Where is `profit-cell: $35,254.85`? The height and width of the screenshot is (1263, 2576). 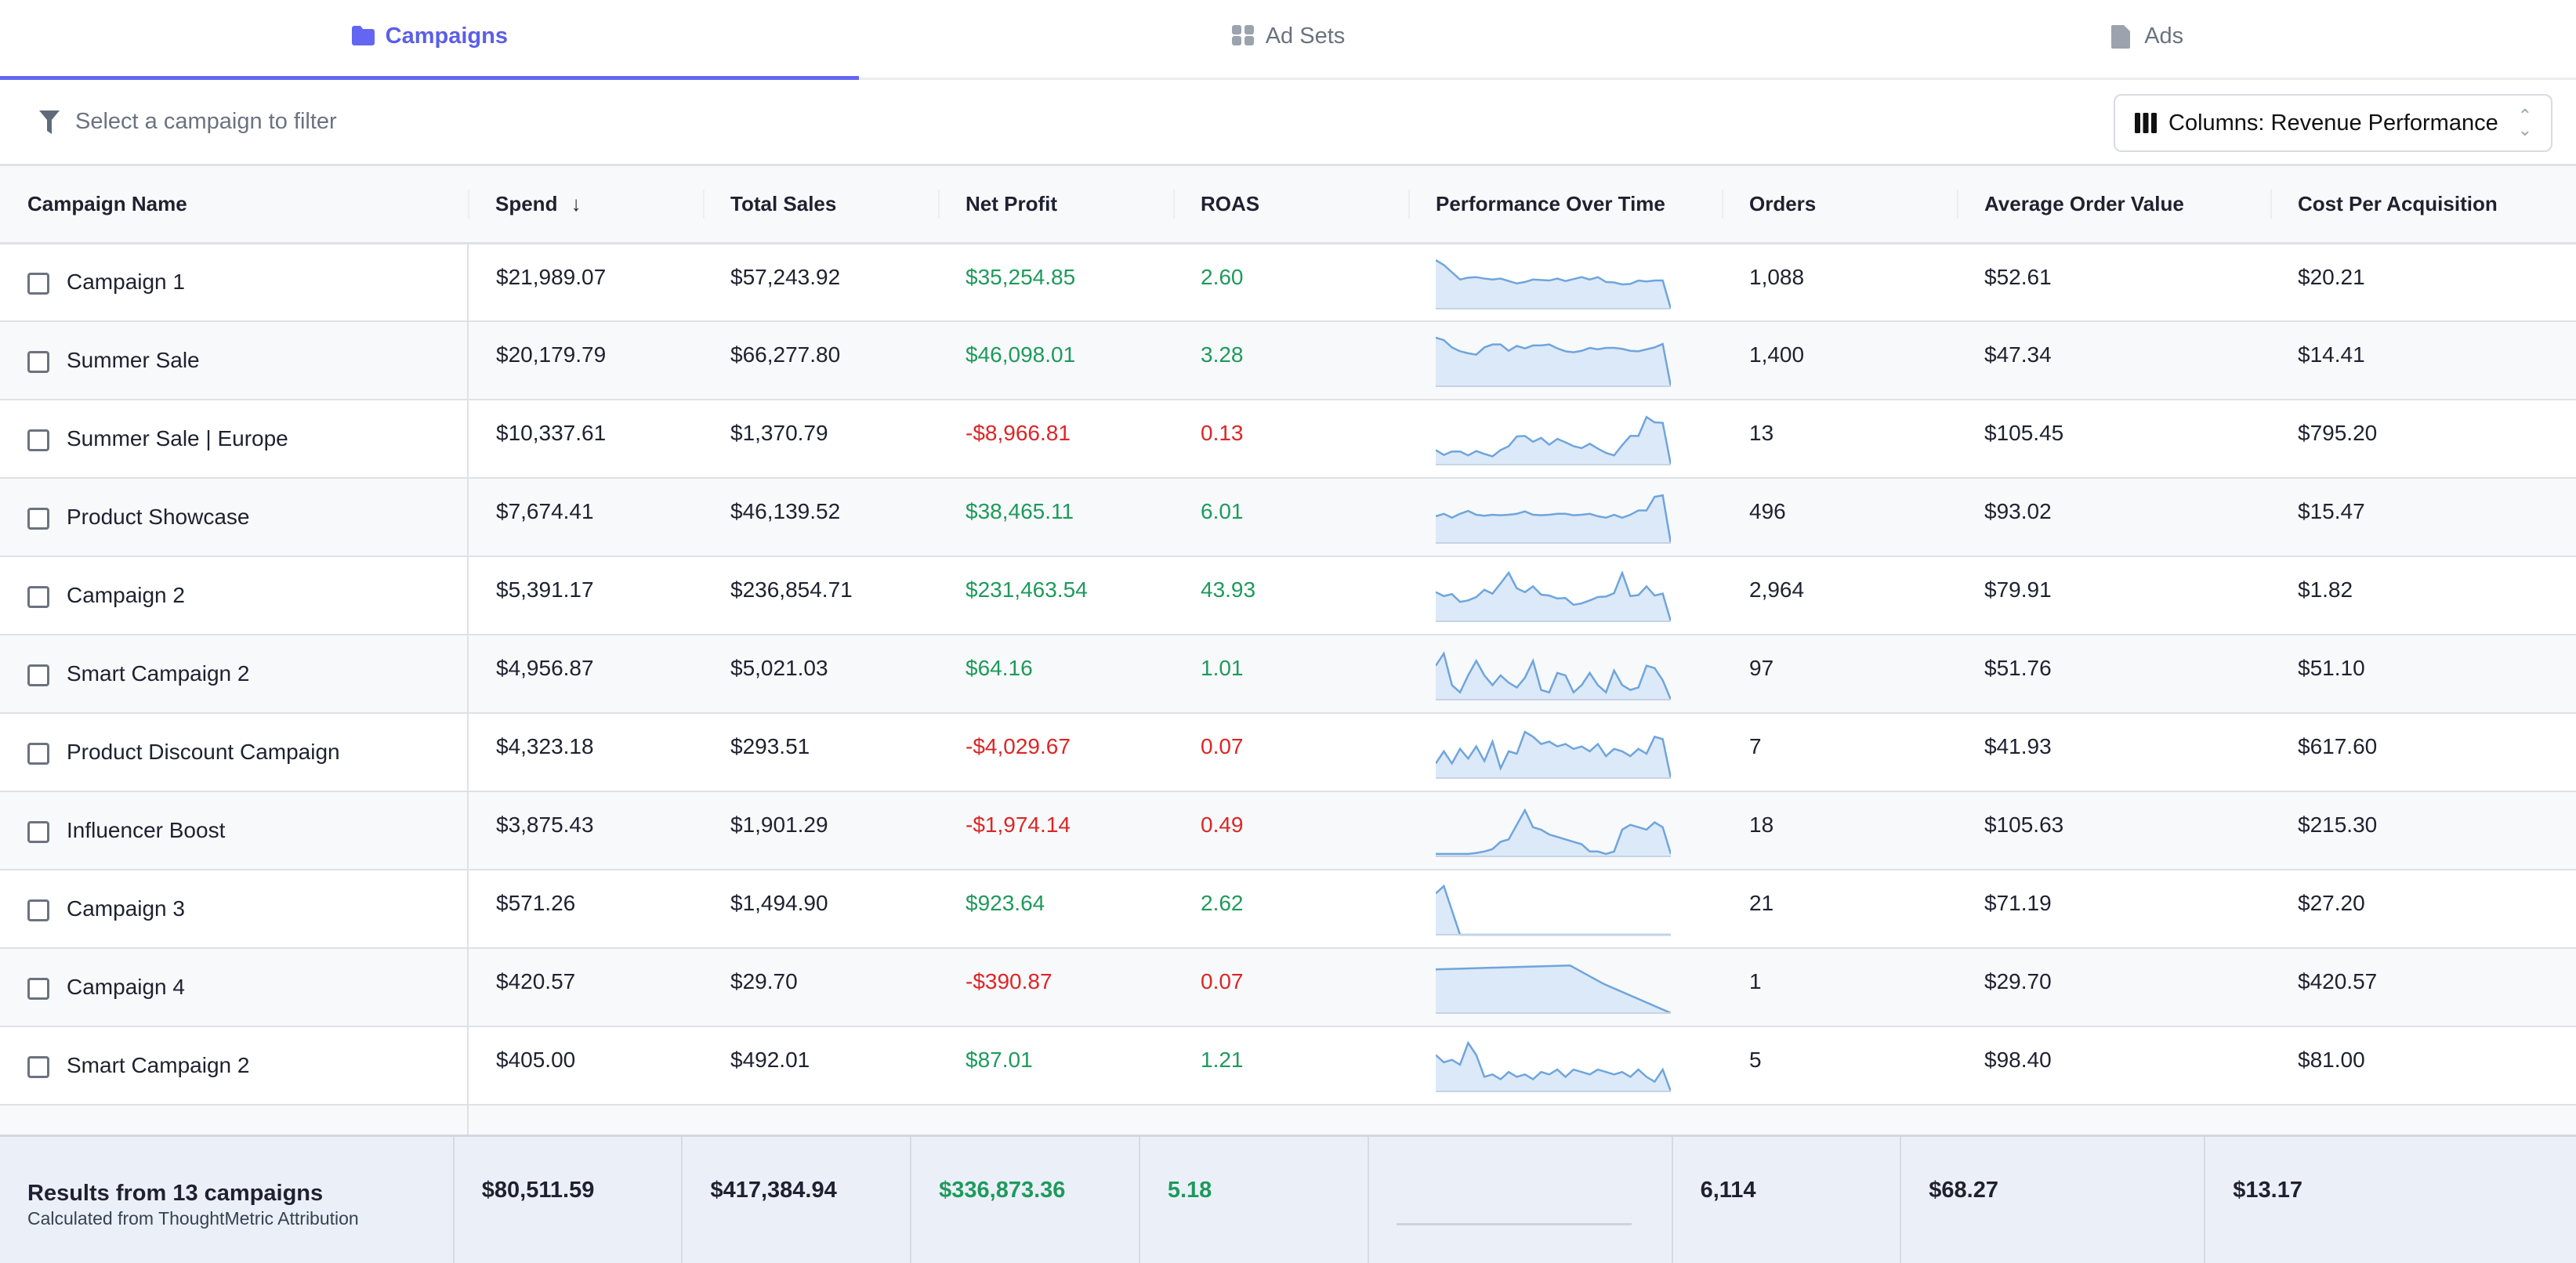
profit-cell: $35,254.85 is located at coordinates (1055, 282).